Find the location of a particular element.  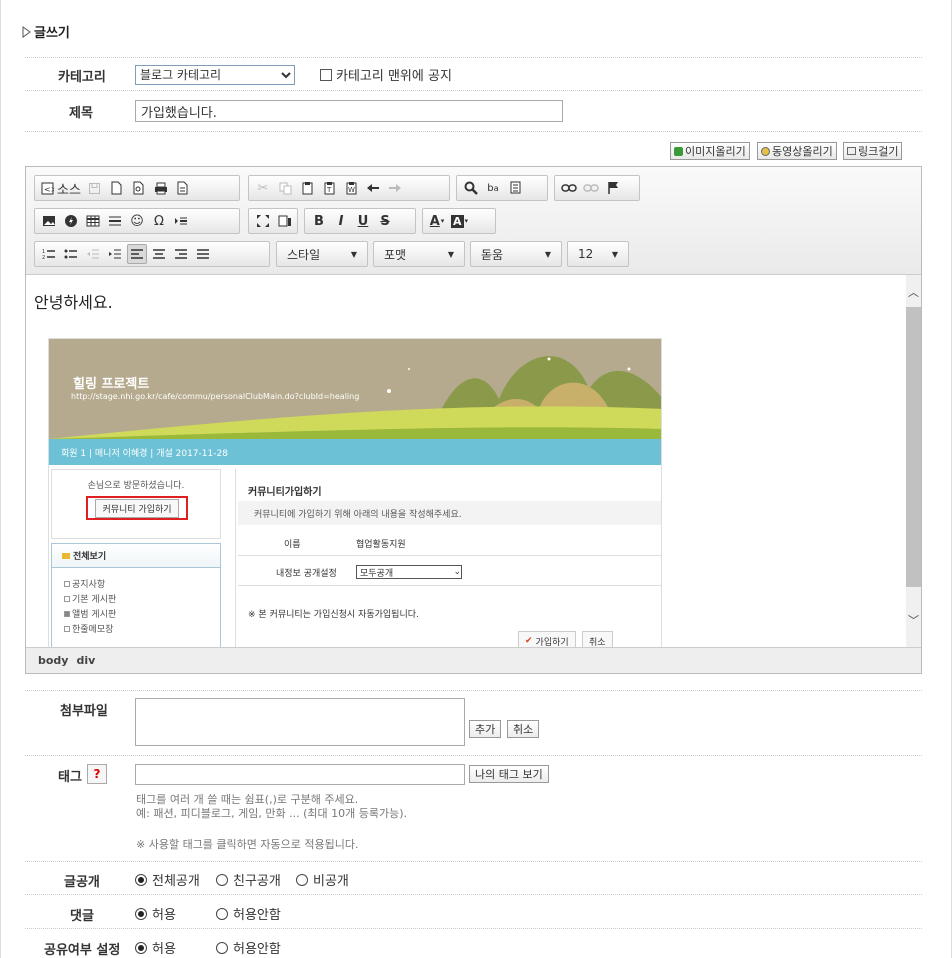

flash-icon is located at coordinates (71, 221).